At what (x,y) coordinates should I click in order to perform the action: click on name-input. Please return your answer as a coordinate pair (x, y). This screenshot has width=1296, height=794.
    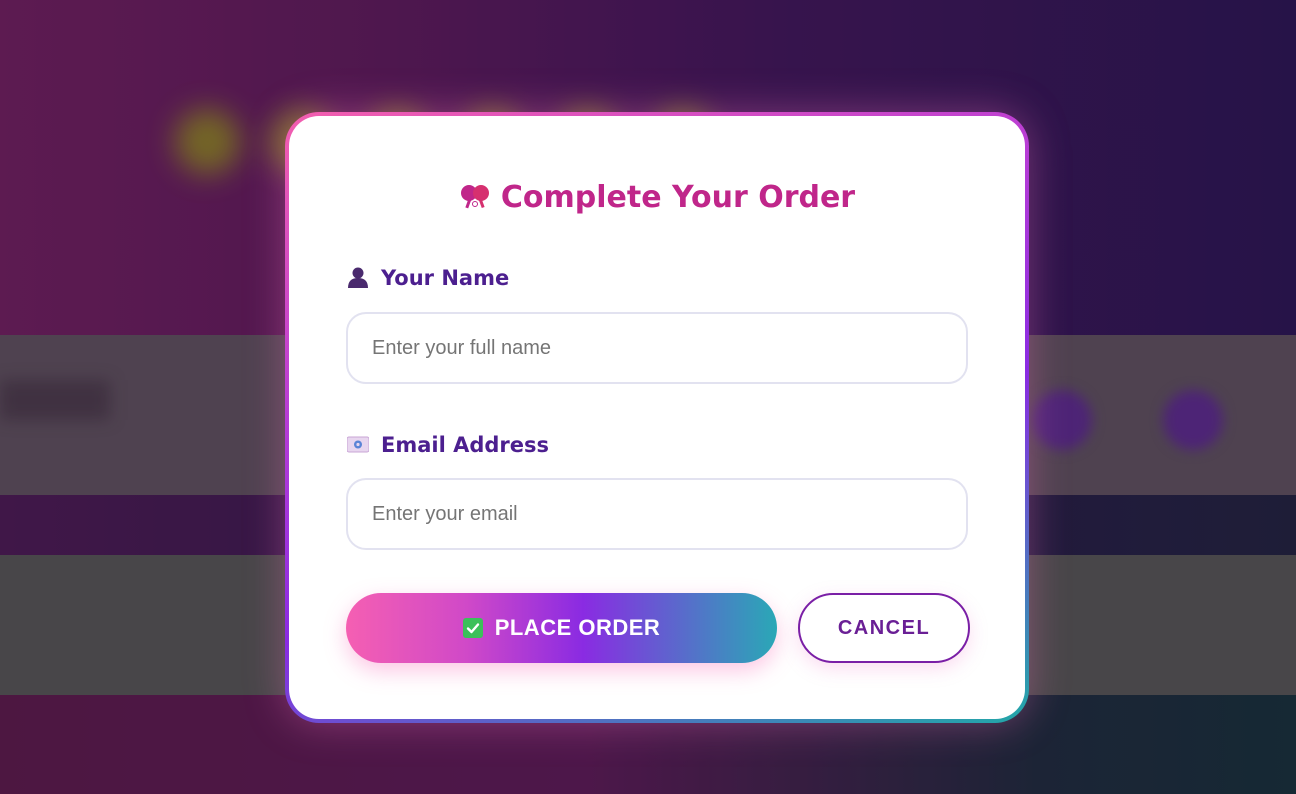
    Looking at the image, I should click on (657, 348).